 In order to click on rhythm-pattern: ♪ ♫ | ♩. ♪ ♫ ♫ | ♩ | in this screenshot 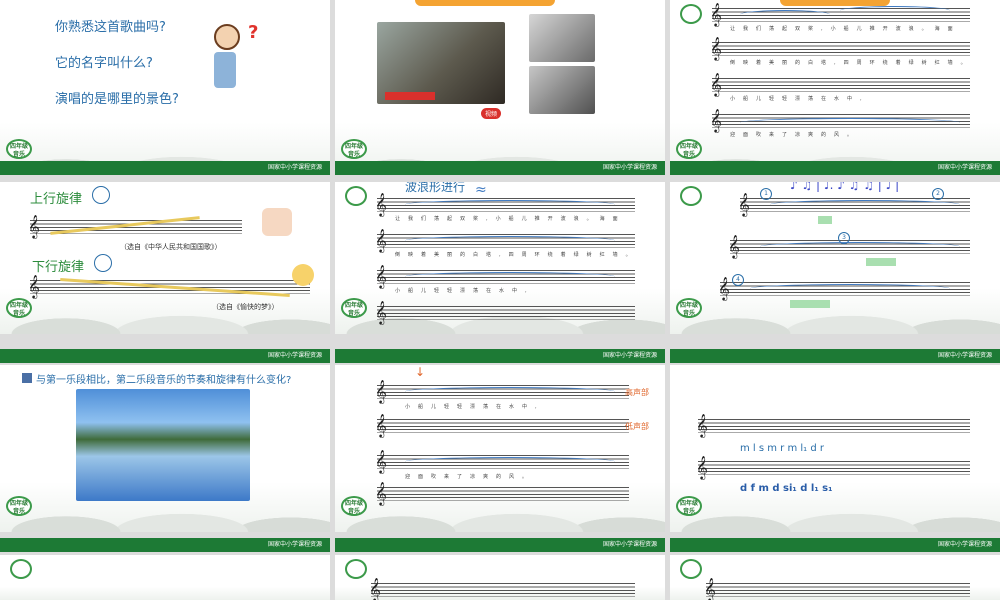, I will do `click(845, 187)`.